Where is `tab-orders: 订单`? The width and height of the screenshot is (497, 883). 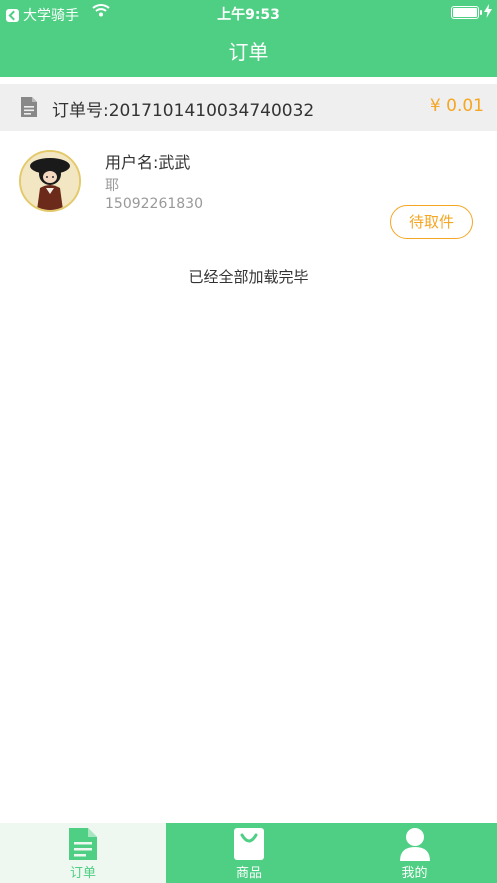 tab-orders: 订单 is located at coordinates (83, 853).